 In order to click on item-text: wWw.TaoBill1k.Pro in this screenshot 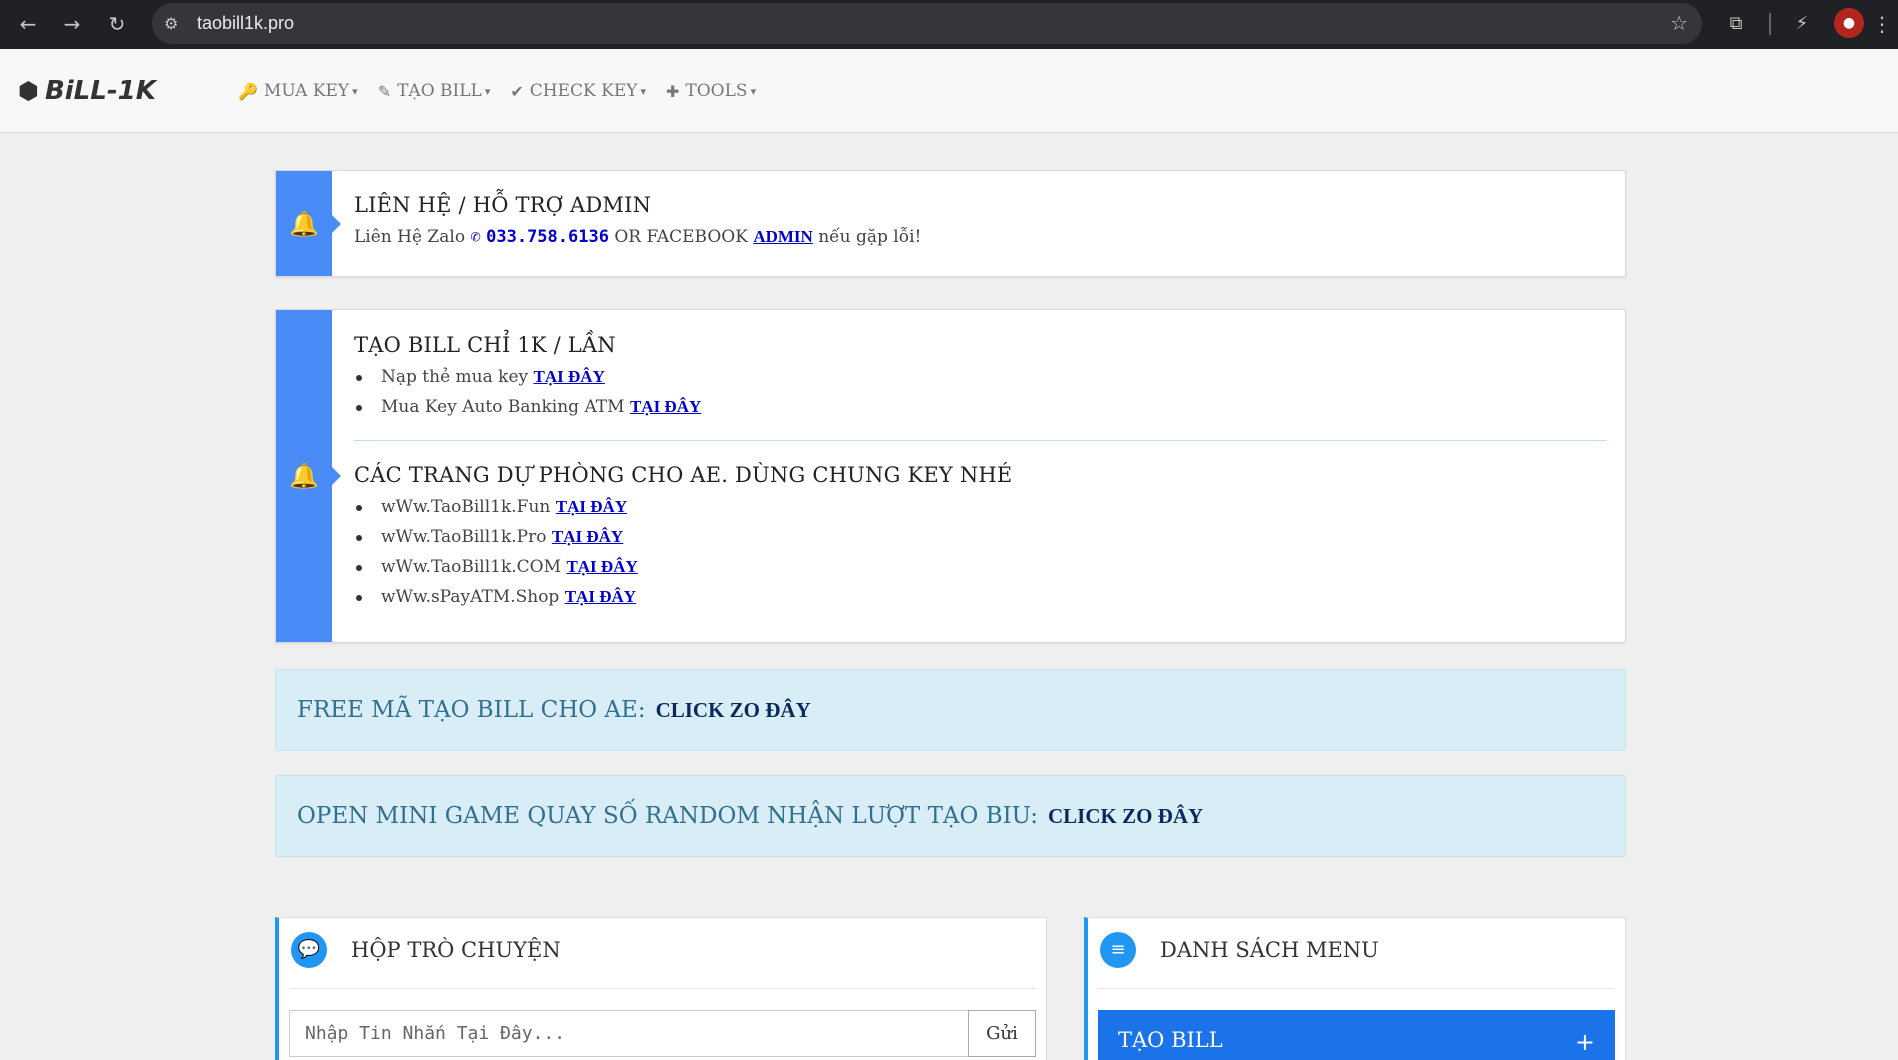, I will do `click(464, 537)`.